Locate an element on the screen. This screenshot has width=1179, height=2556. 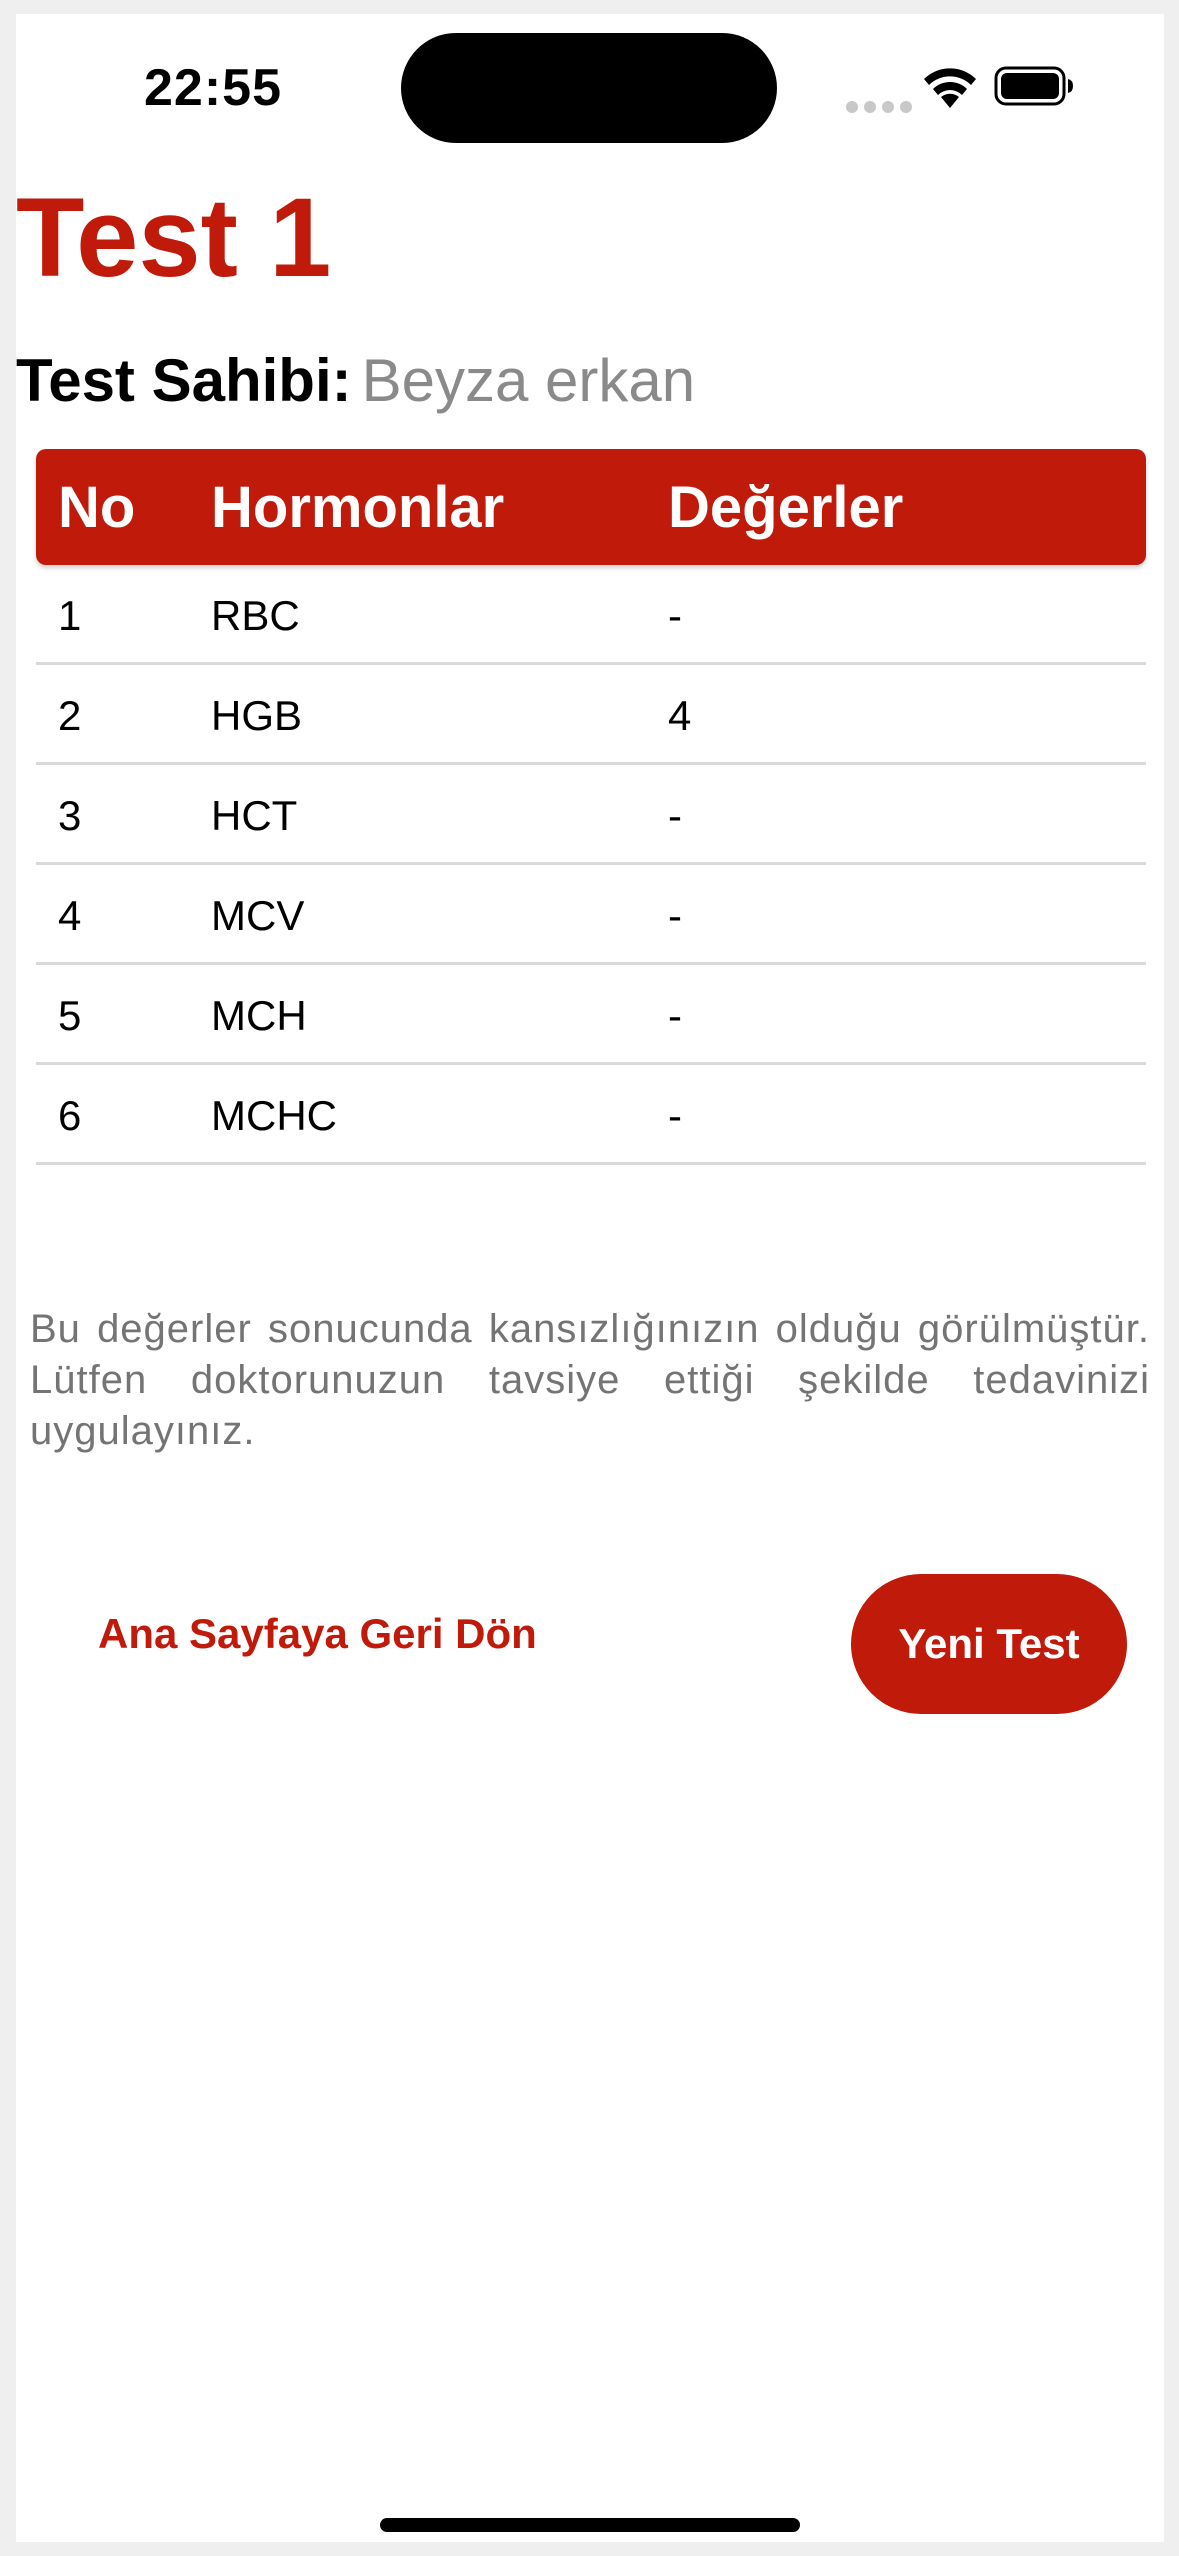
home-indicator is located at coordinates (590, 2525).